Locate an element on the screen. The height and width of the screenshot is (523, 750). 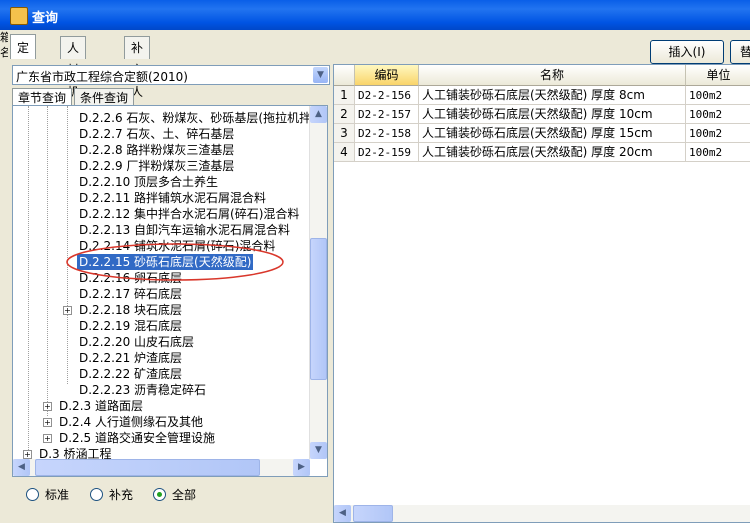
row-number: 4 is located at coordinates (344, 152).